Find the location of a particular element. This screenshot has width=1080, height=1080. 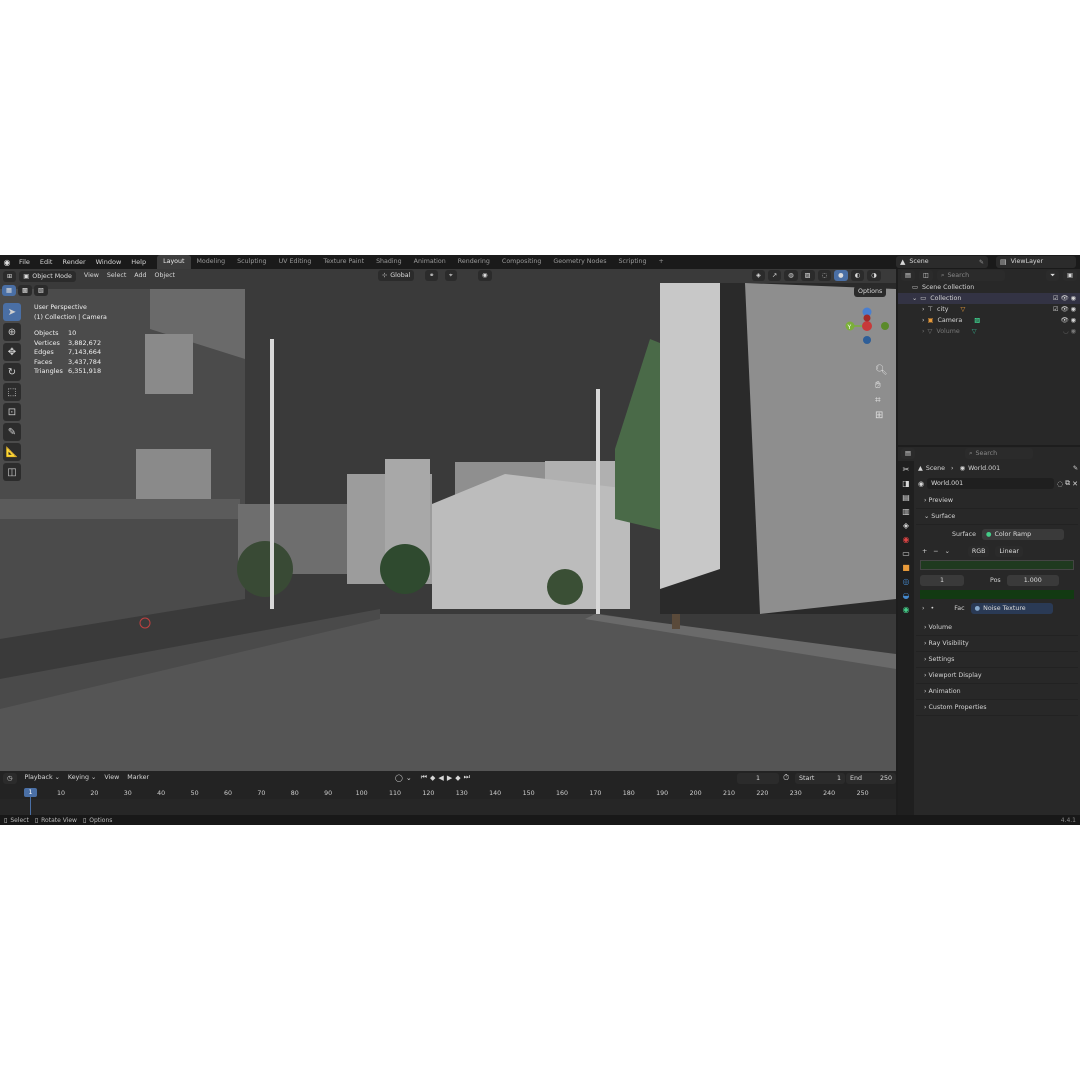

camera-view-icon: ⌗ is located at coordinates (881, 400).